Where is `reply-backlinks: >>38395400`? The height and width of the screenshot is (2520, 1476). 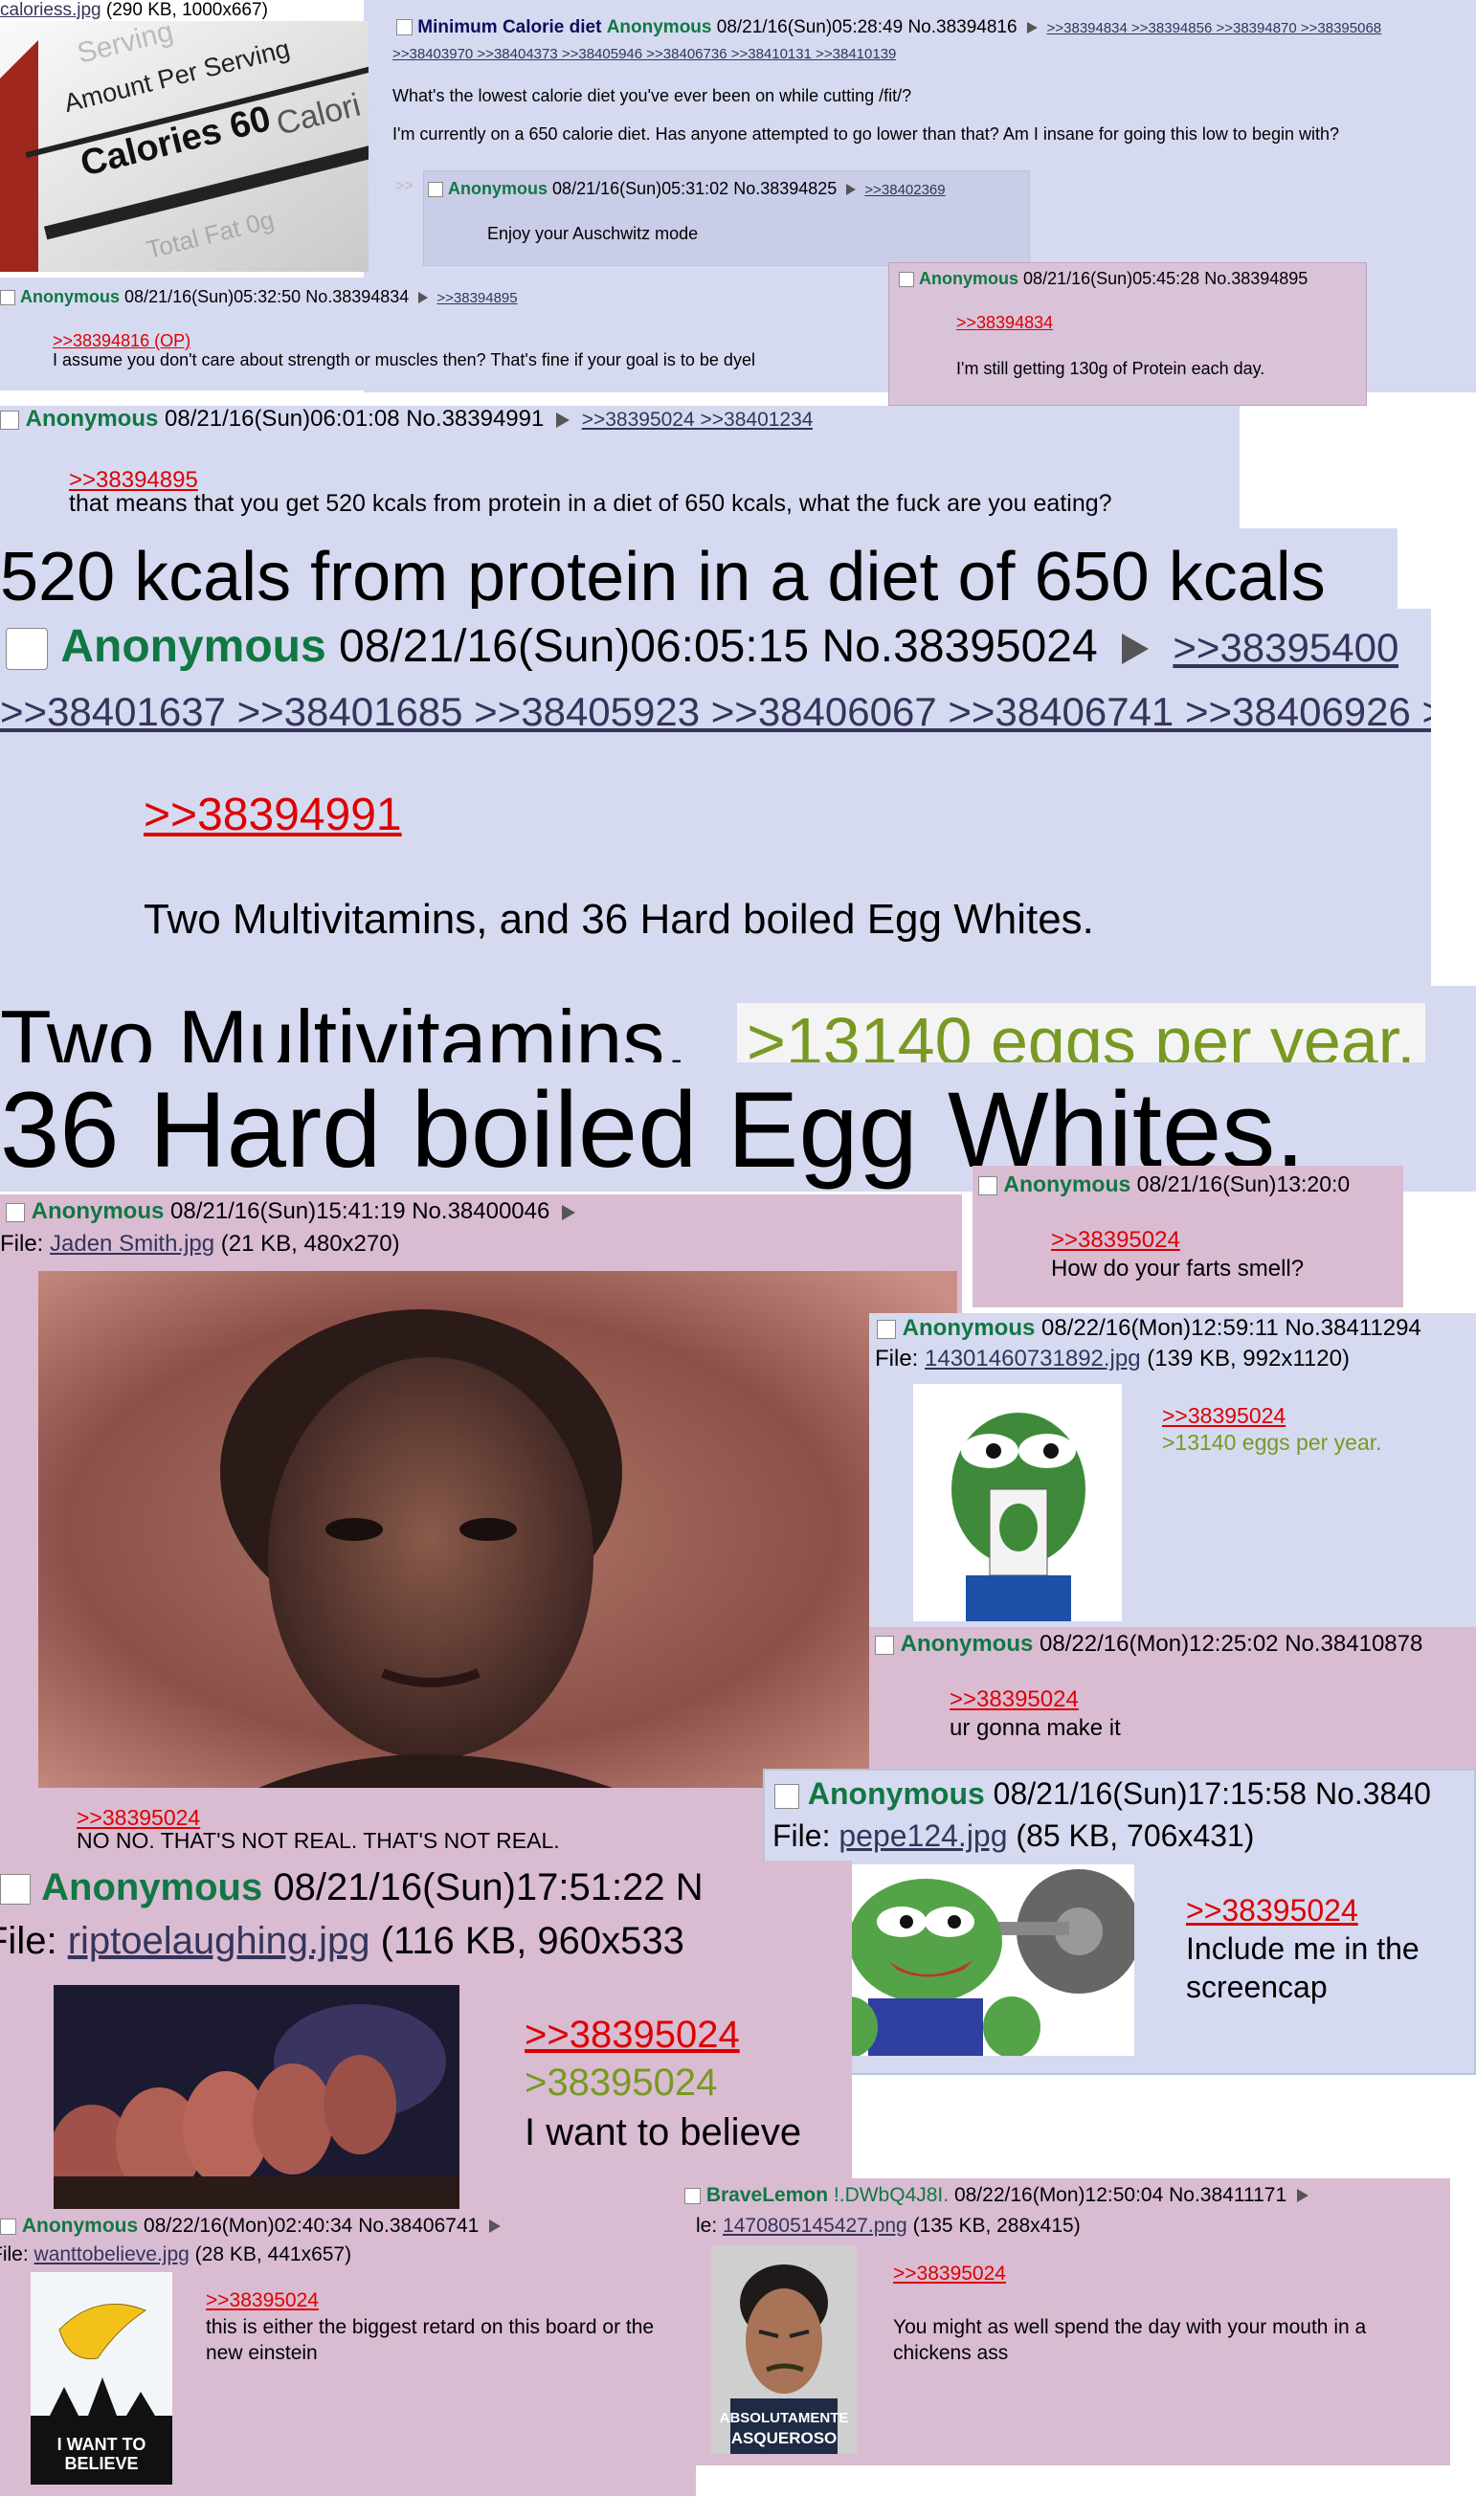 reply-backlinks: >>38395400 is located at coordinates (1285, 647).